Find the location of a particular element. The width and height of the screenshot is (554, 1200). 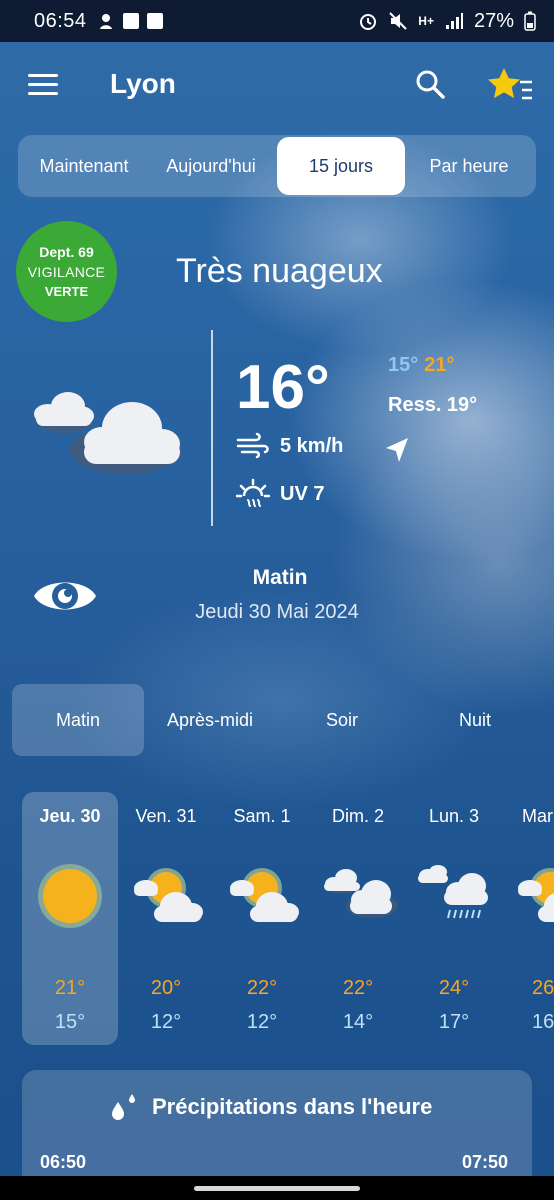

tab-soir: Soir is located at coordinates (342, 720).